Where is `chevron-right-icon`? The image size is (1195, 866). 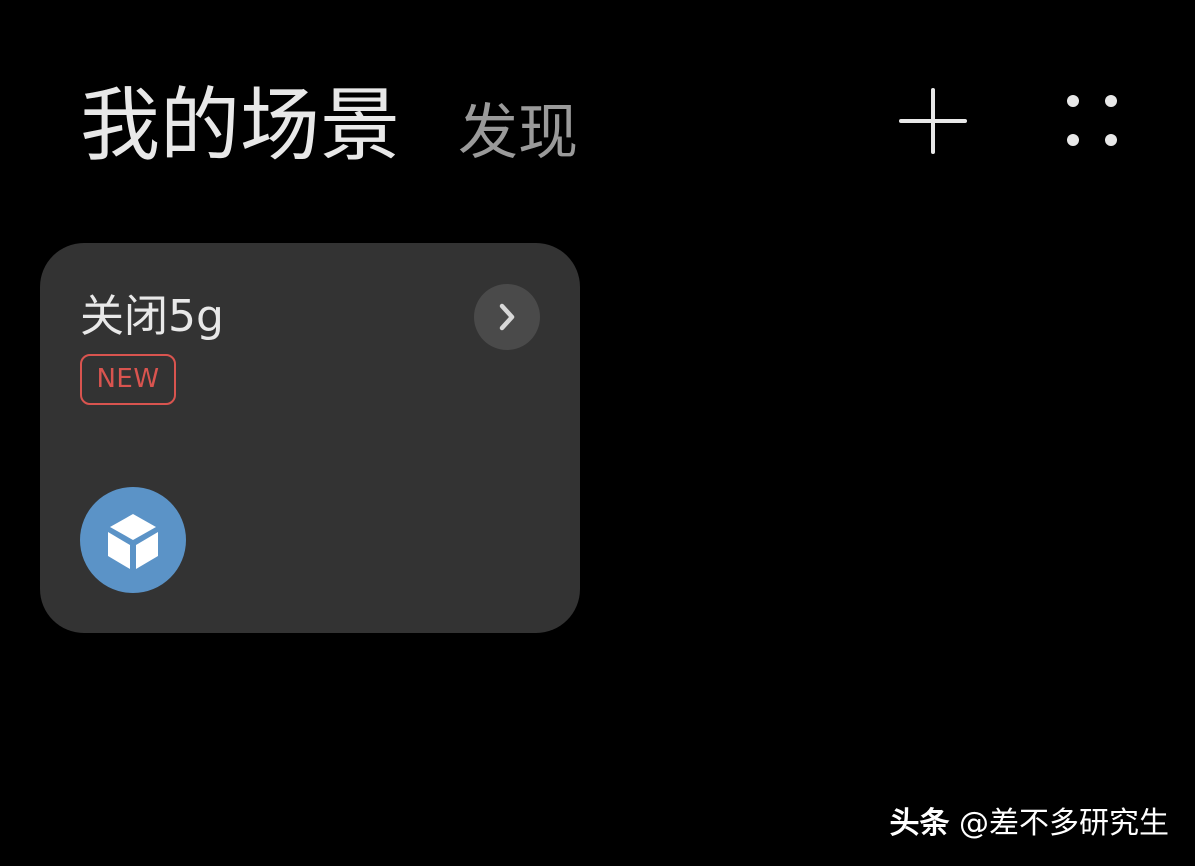 chevron-right-icon is located at coordinates (507, 317).